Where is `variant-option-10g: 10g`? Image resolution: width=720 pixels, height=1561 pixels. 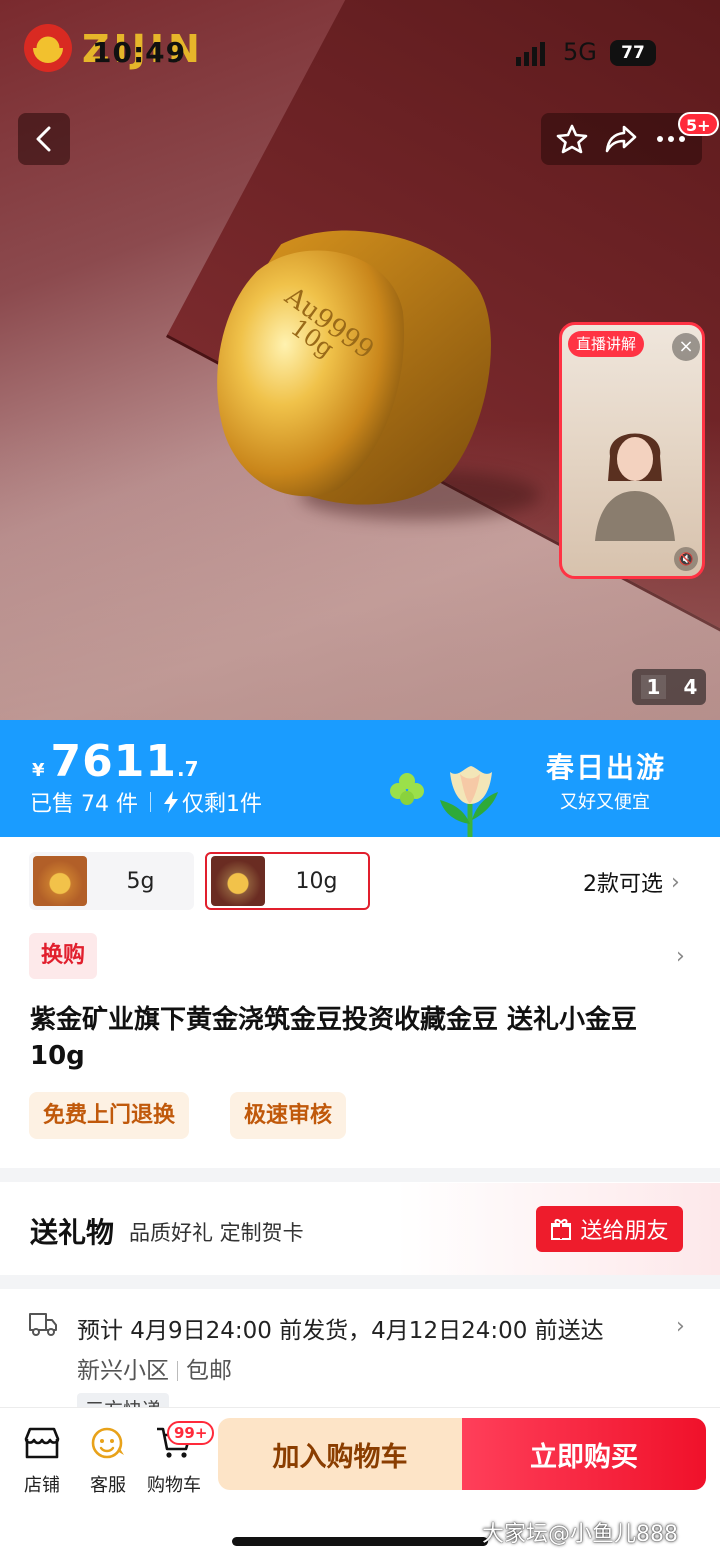
variant-option-10g: 10g is located at coordinates (287, 881).